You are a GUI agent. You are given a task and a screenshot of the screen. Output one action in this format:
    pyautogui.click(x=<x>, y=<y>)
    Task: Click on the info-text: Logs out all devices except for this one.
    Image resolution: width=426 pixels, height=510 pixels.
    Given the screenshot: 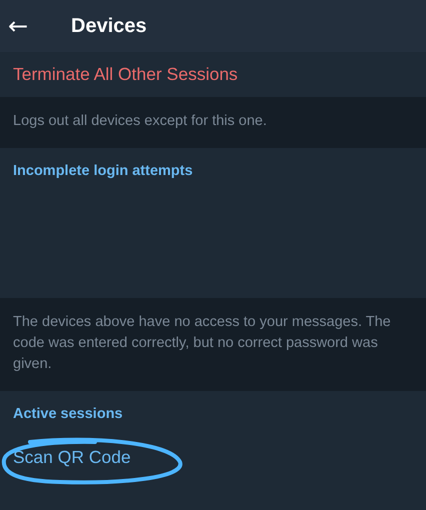 What is the action you would take?
    pyautogui.click(x=140, y=121)
    